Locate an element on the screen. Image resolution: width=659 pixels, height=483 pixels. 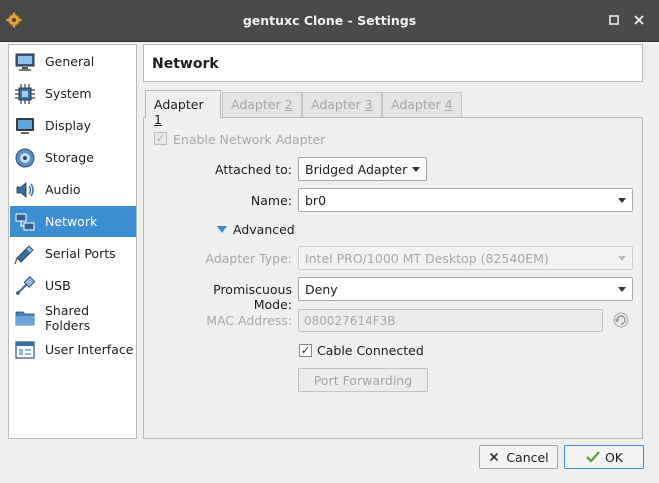
speaker-icon is located at coordinates (25, 190).